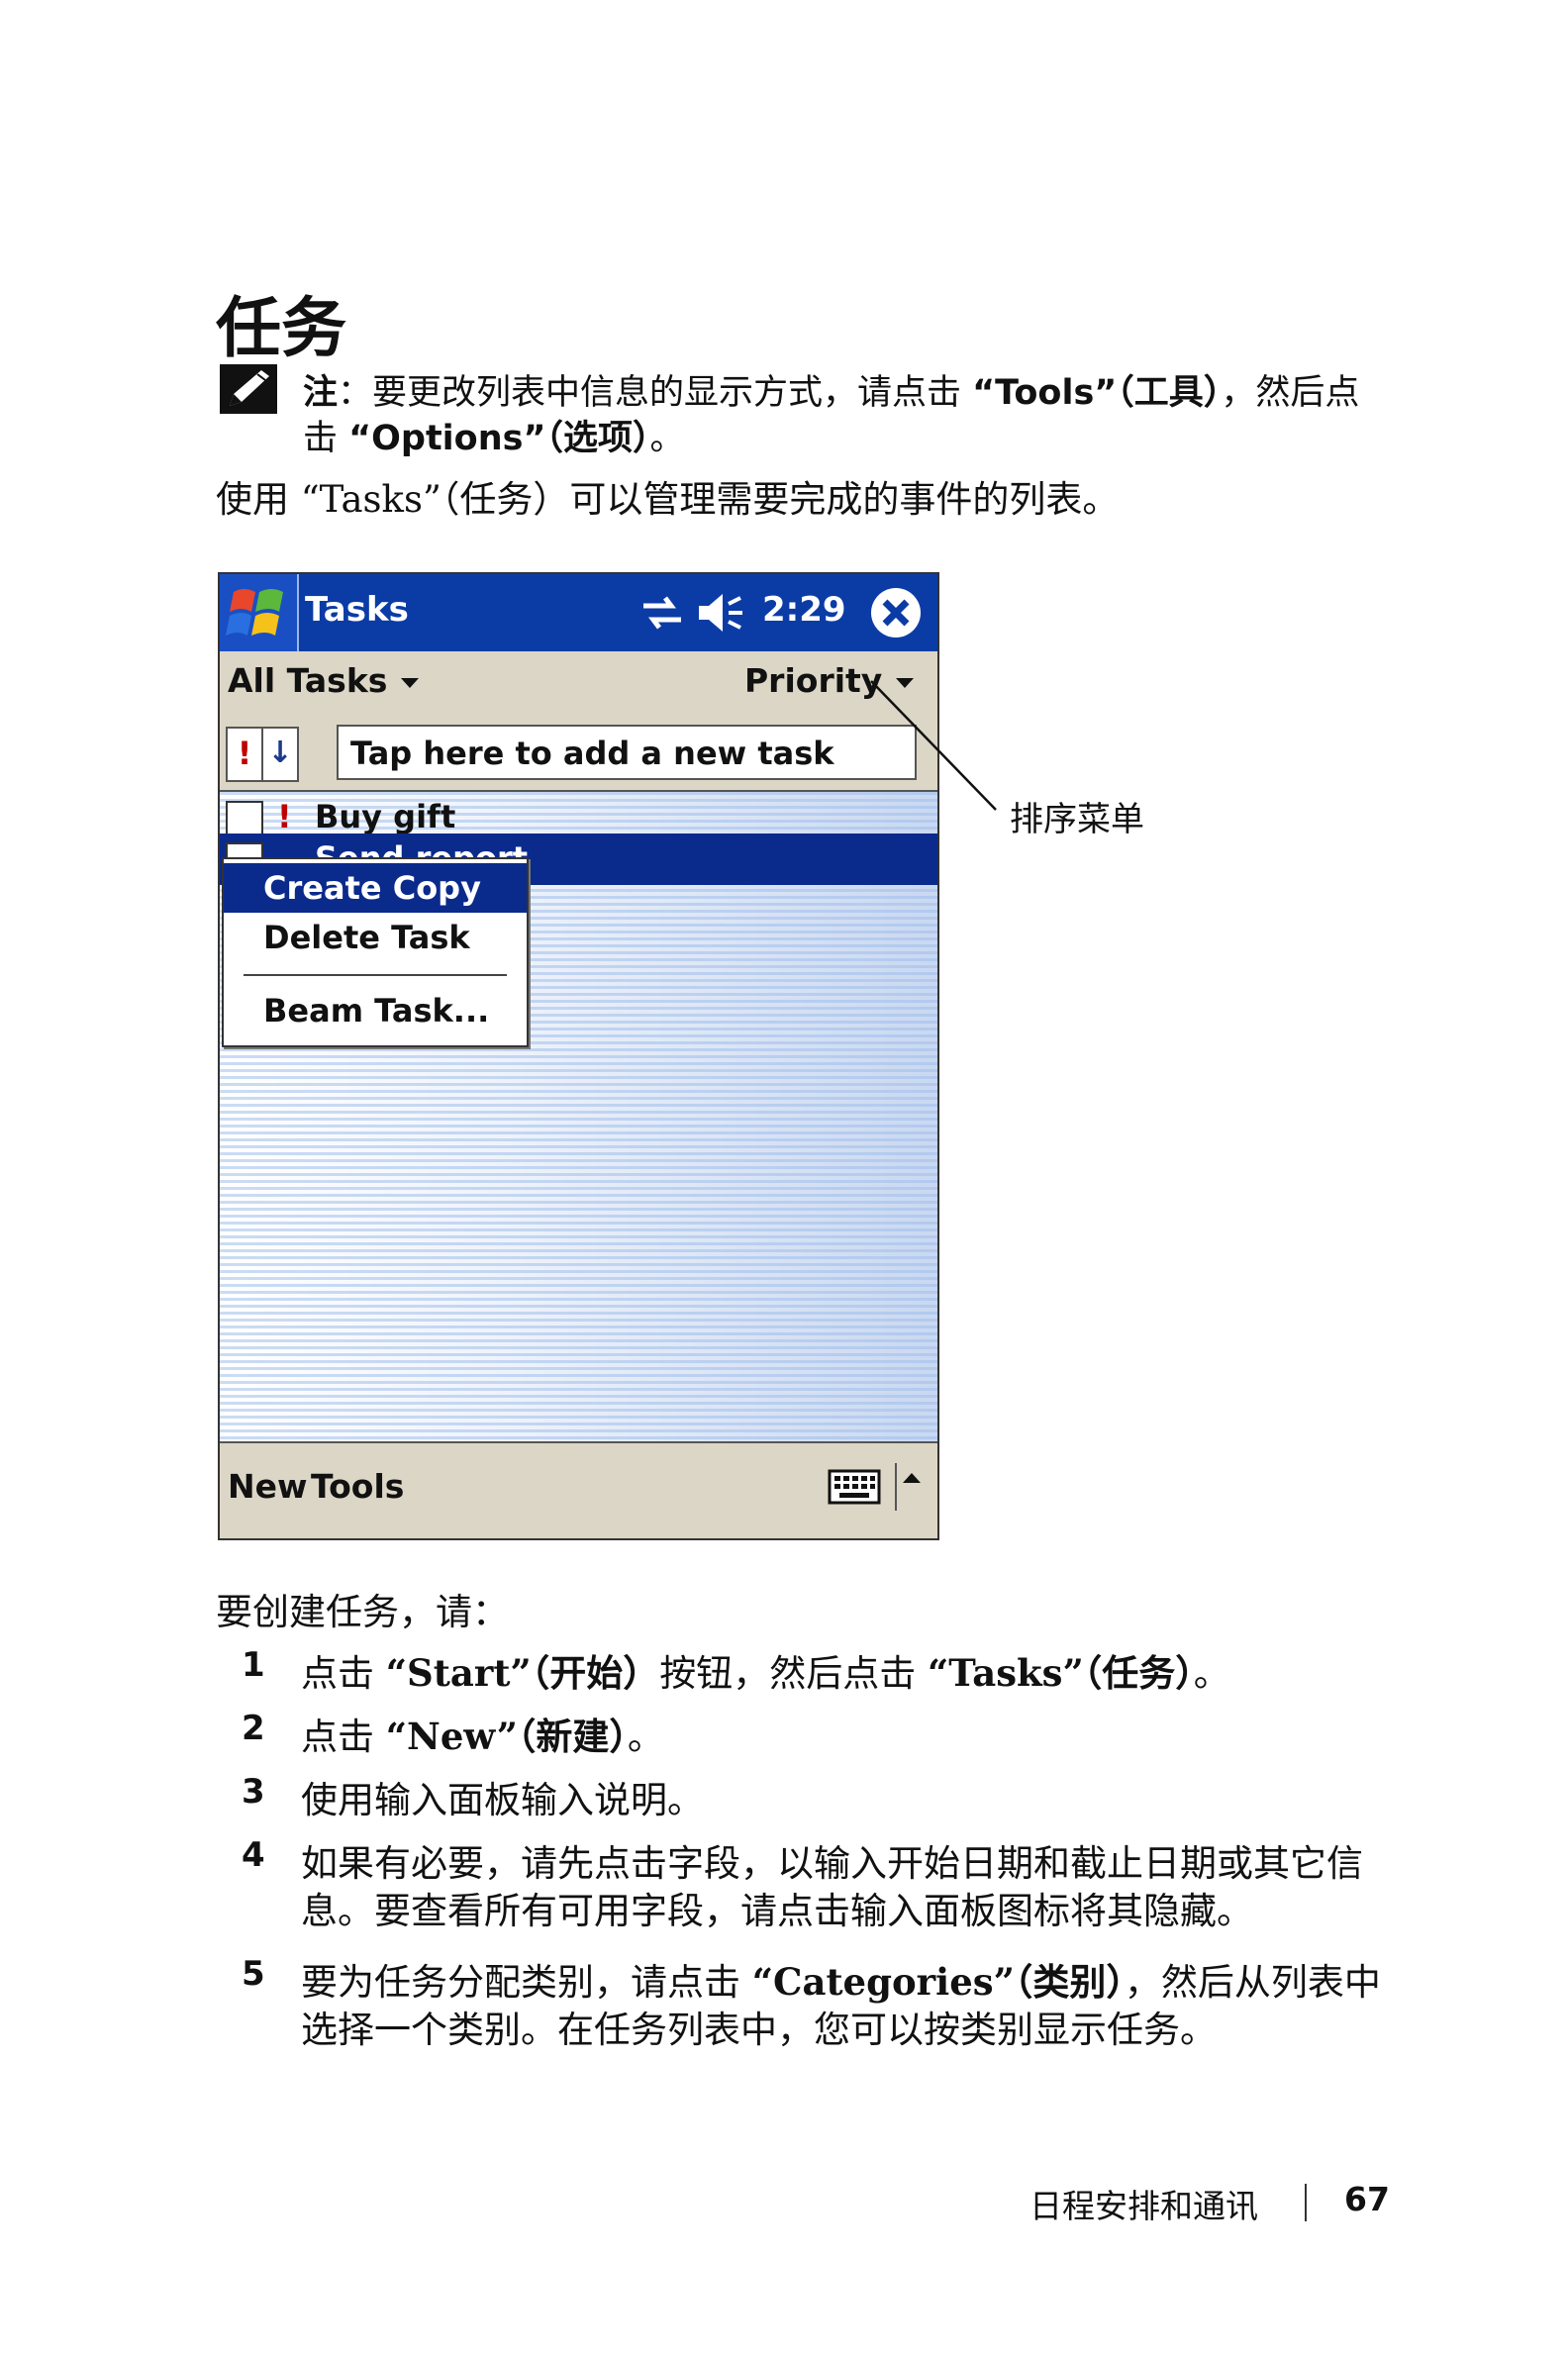 Image resolution: width=1568 pixels, height=2356 pixels. I want to click on step-text: 要为任务分配类别，请点击 “Categories”（类别），然后从列表中, so click(841, 1979).